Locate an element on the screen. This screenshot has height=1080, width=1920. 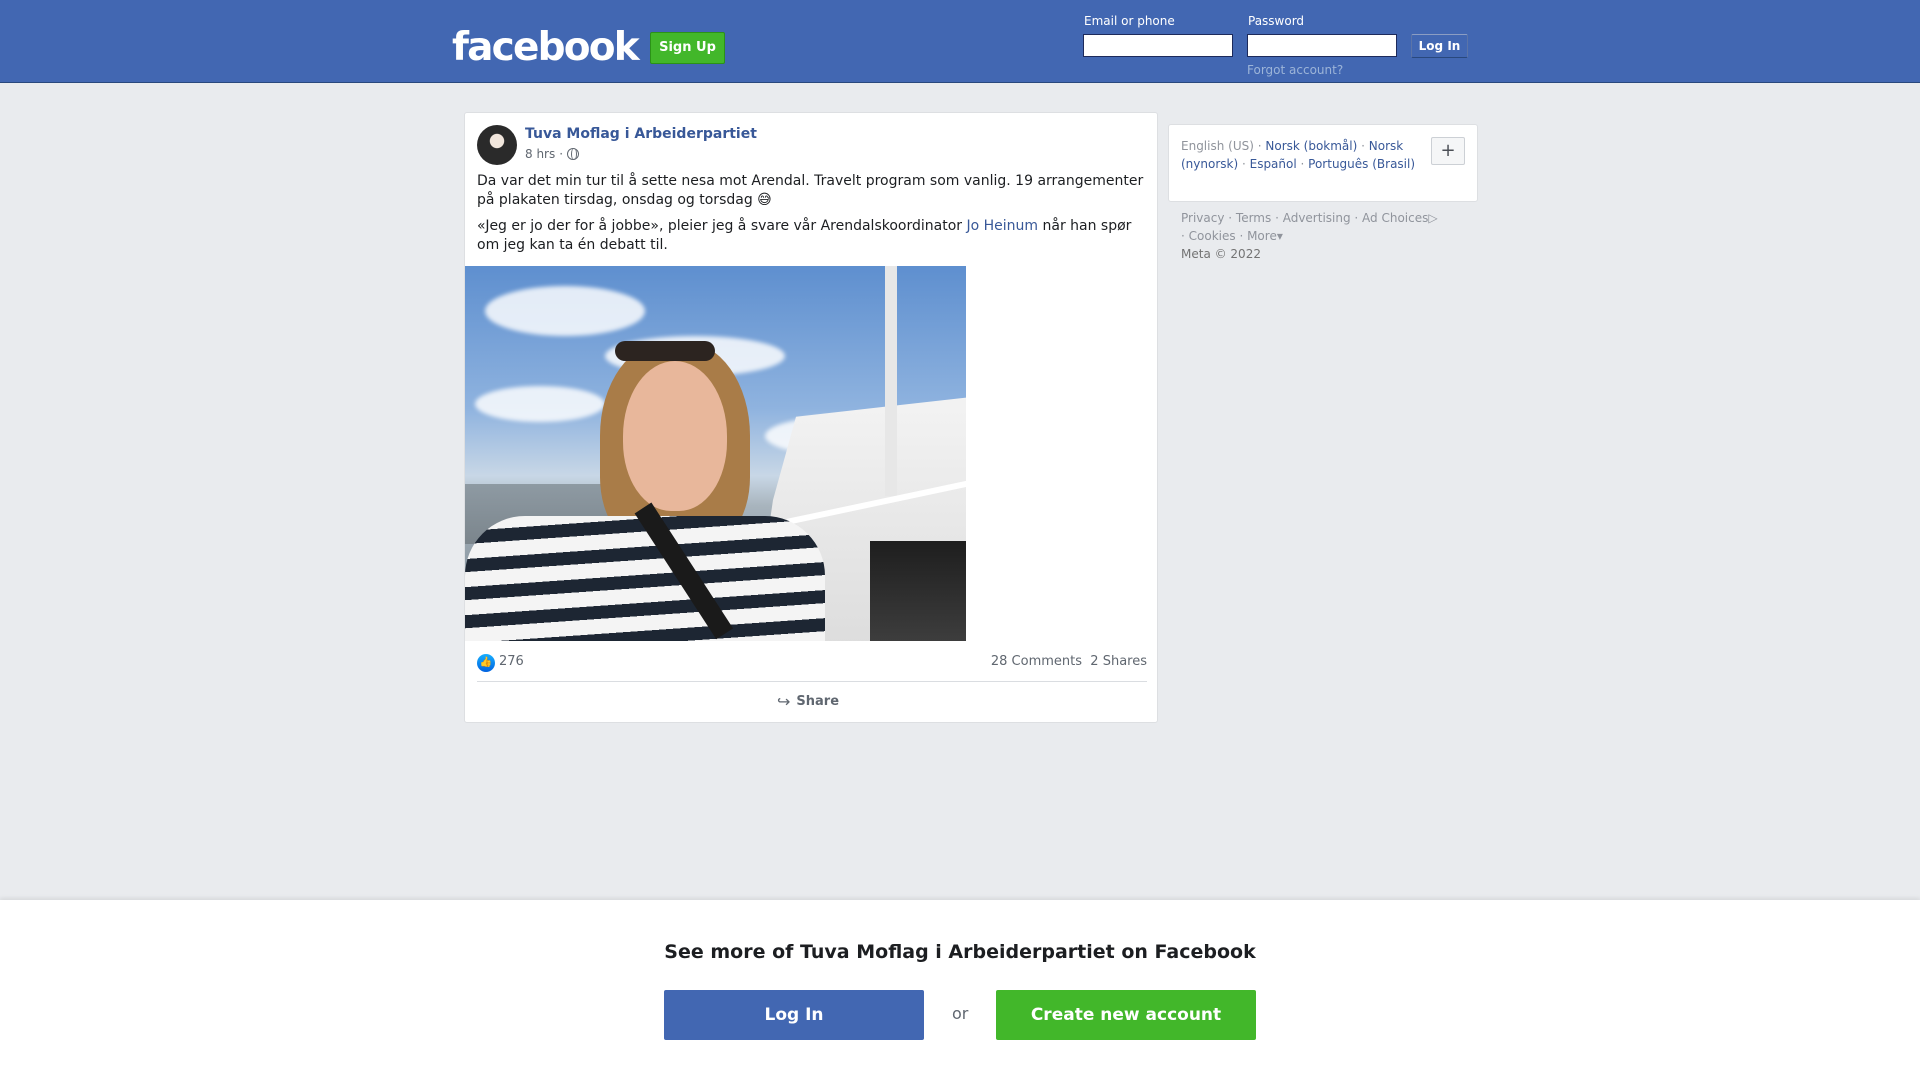
language-option: Português (Brasil) is located at coordinates (1361, 164).